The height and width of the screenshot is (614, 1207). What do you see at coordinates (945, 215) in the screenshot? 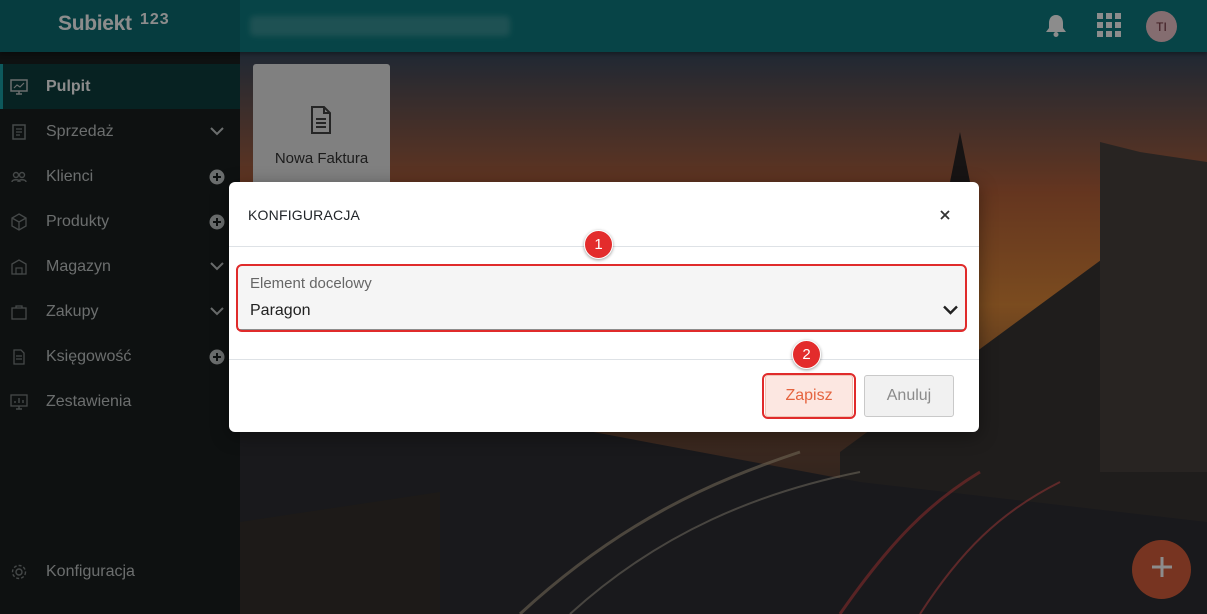
I see `close-icon` at bounding box center [945, 215].